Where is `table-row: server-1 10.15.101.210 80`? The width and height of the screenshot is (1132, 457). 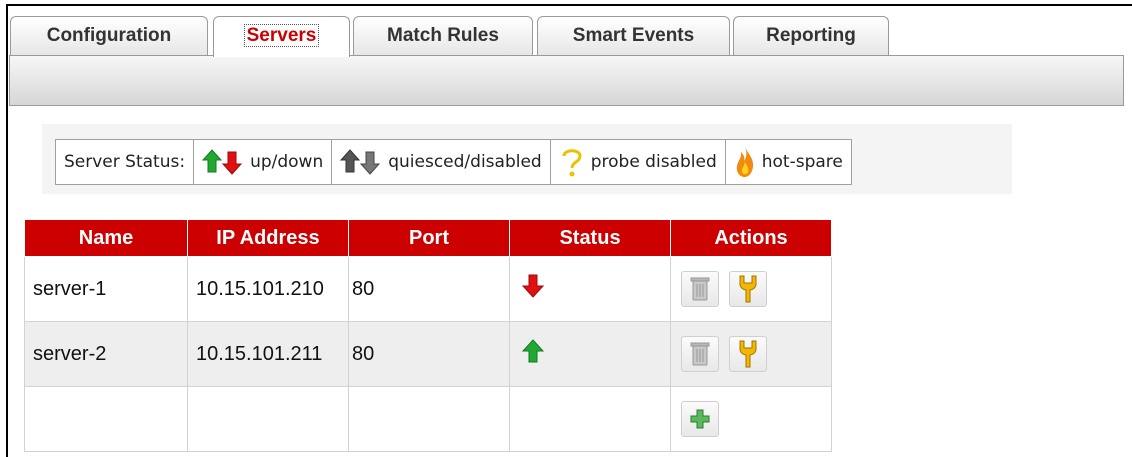 table-row: server-1 10.15.101.210 80 is located at coordinates (428, 289).